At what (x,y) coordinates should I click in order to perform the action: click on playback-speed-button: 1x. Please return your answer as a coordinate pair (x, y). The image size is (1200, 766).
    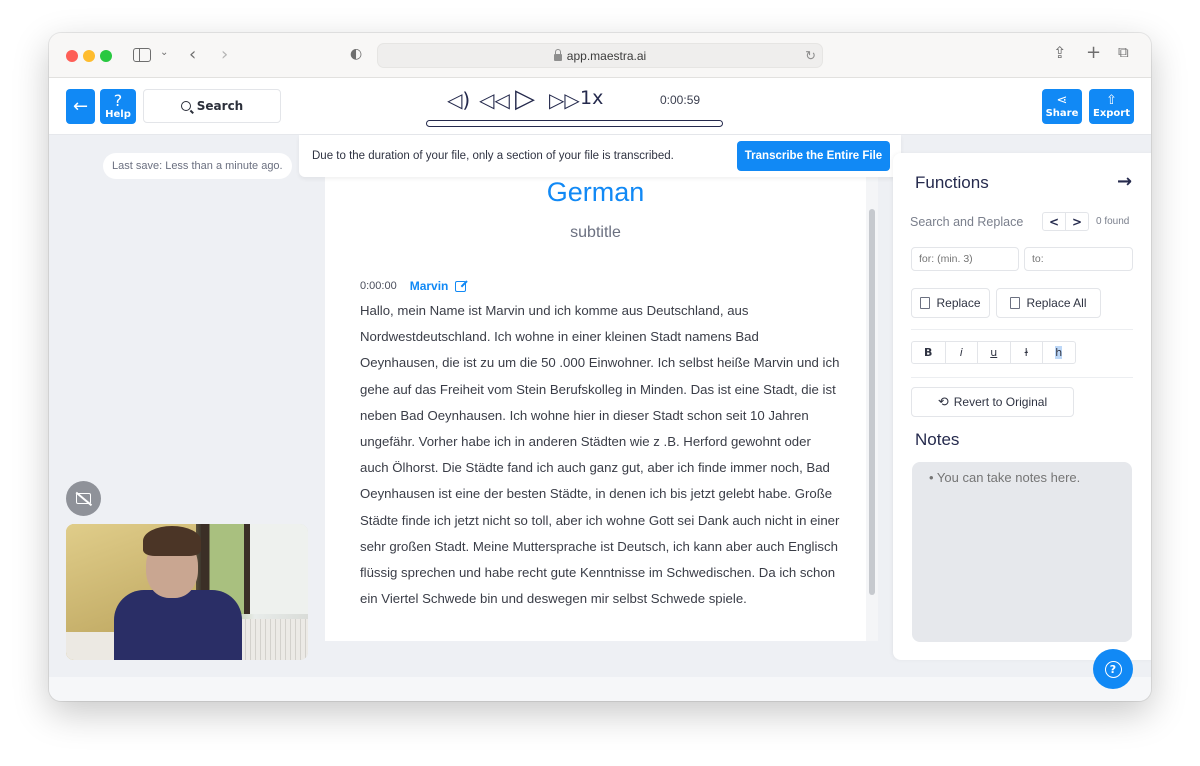
    Looking at the image, I should click on (591, 98).